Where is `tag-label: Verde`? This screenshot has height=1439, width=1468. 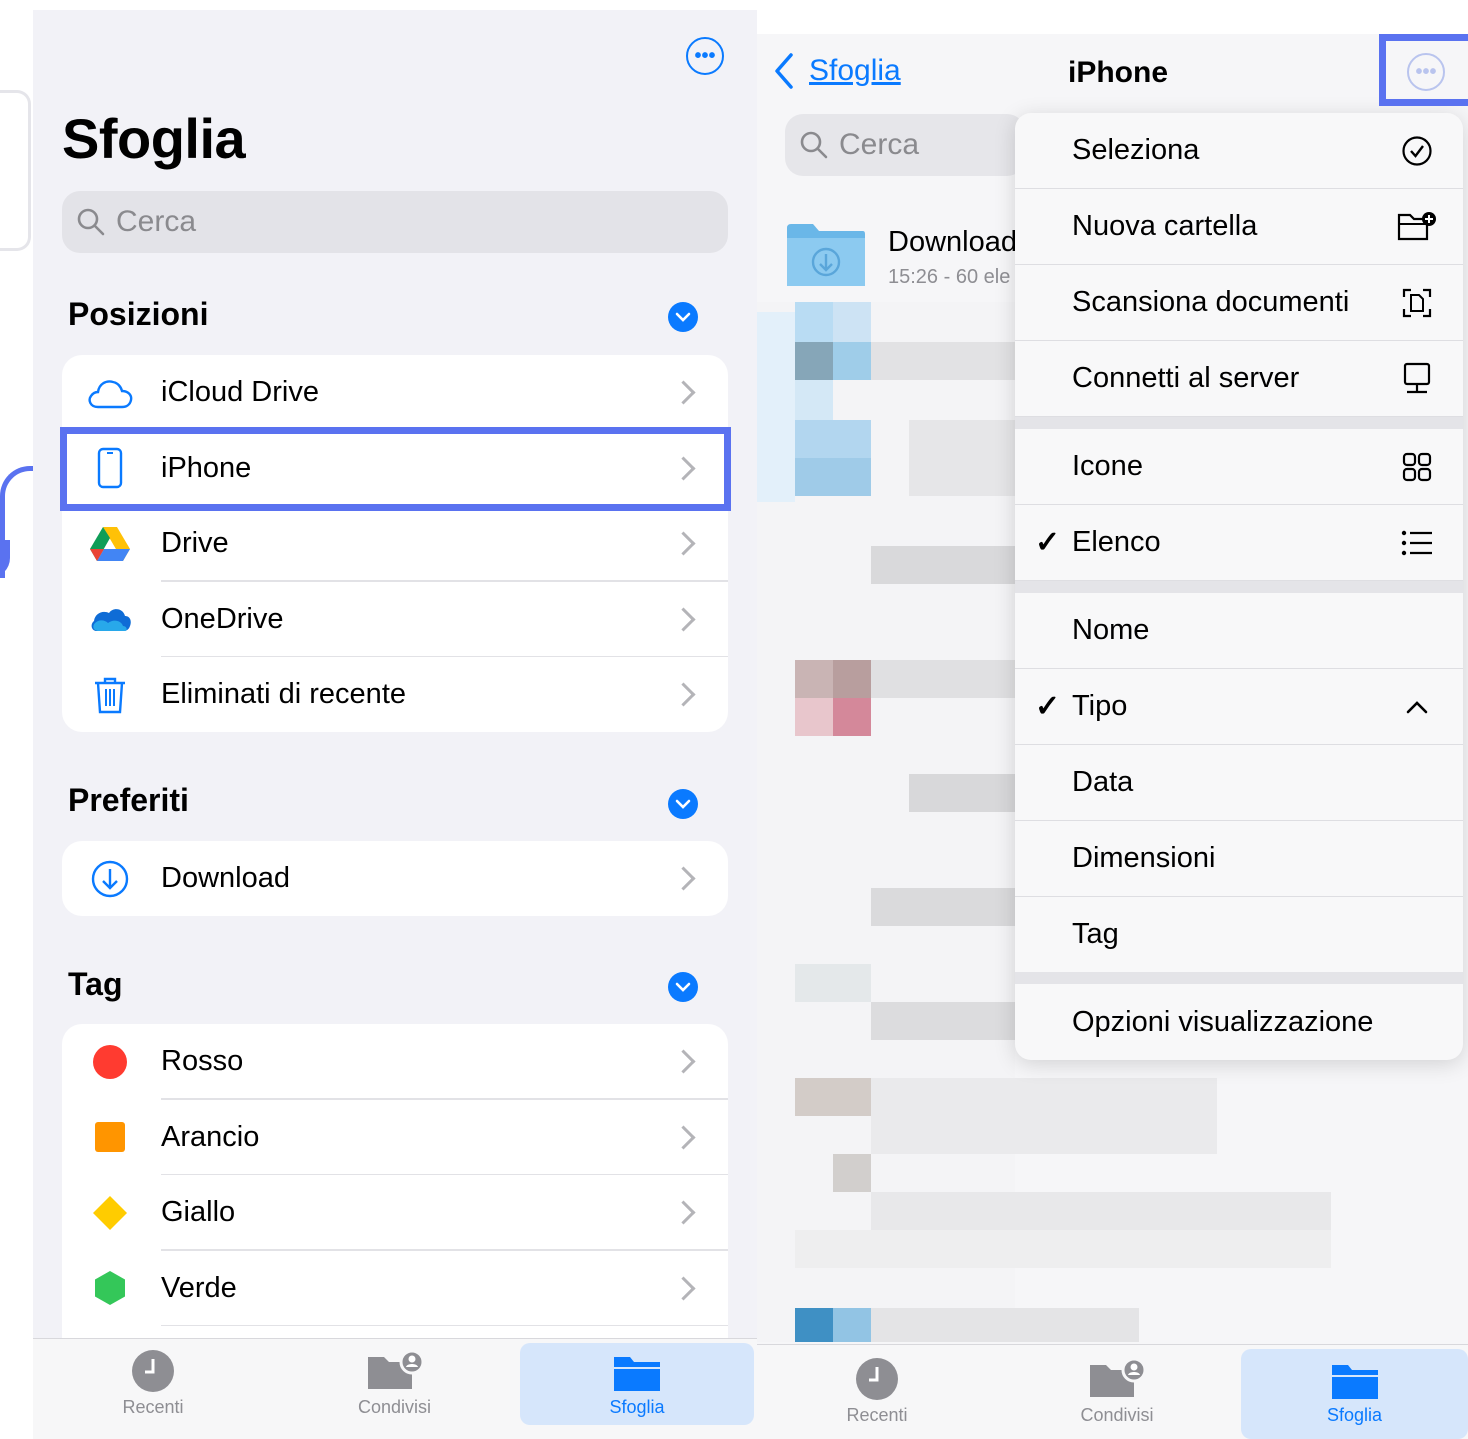
tag-label: Verde is located at coordinates (199, 1287).